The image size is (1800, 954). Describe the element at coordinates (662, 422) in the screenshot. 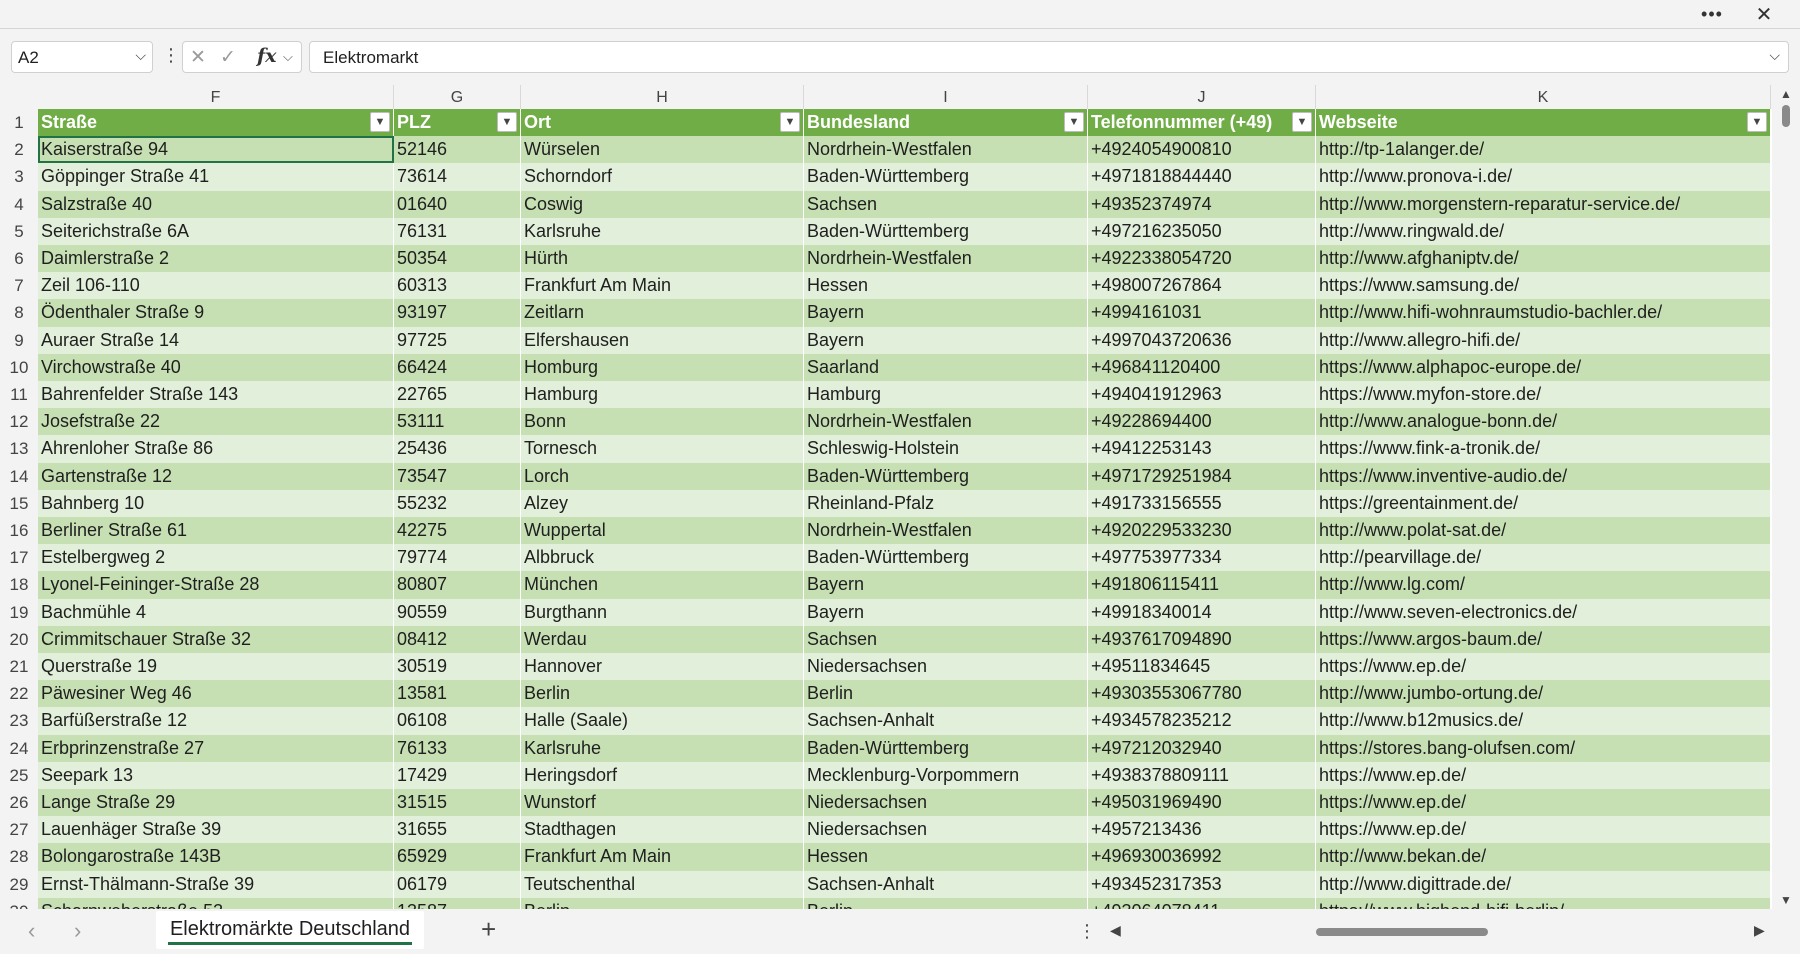

I see `table-cell: Bonn` at that location.